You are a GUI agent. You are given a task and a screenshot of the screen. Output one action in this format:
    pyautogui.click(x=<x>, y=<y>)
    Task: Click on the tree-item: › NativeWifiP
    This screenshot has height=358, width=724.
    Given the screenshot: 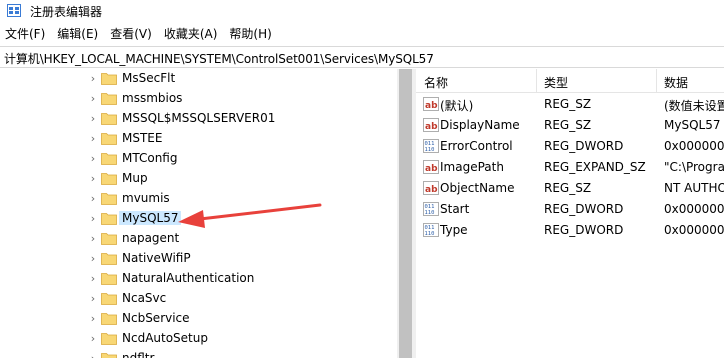 What is the action you would take?
    pyautogui.click(x=198, y=259)
    